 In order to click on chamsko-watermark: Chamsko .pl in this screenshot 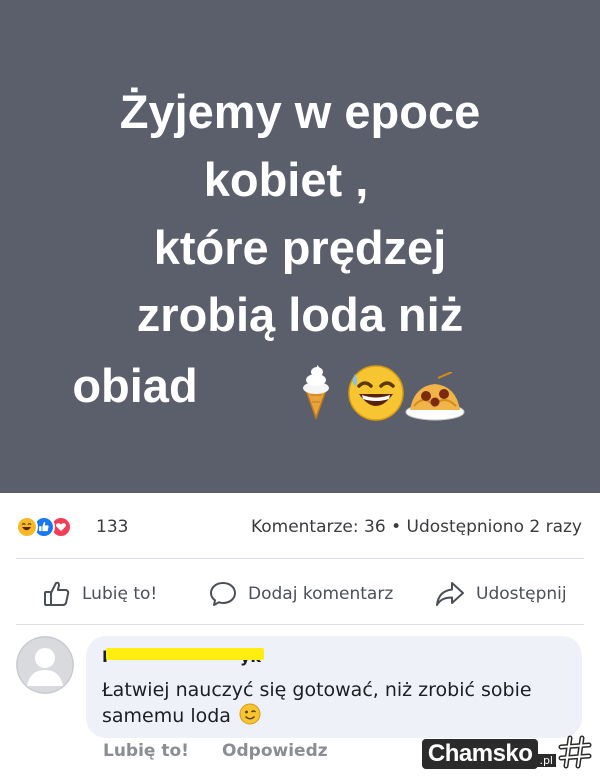, I will do `click(506, 752)`.